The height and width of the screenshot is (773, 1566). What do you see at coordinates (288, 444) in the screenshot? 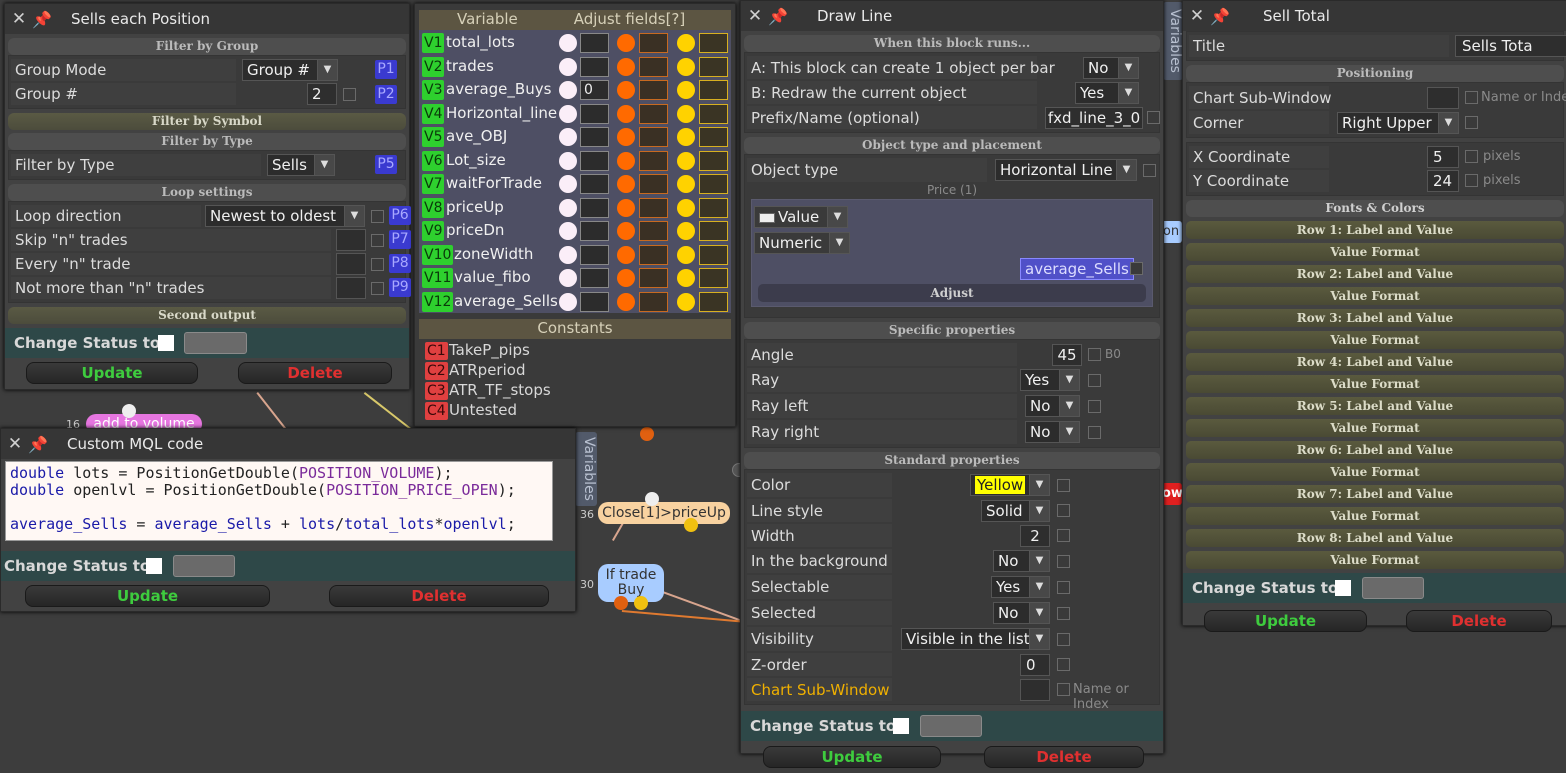
I see `panel-titlebar: ✕ 📌 Custom MQL code` at bounding box center [288, 444].